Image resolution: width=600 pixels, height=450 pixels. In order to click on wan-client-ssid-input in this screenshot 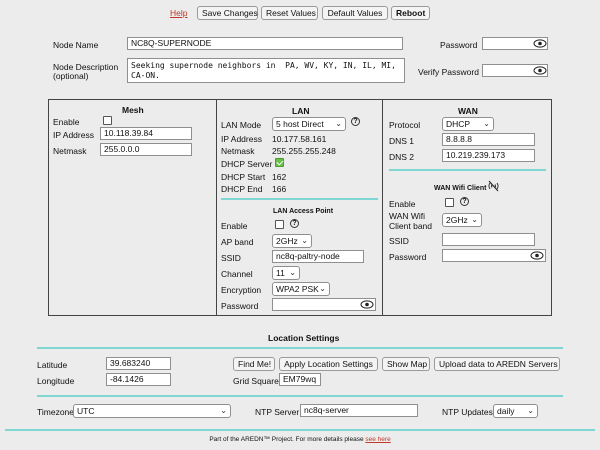, I will do `click(488, 239)`.